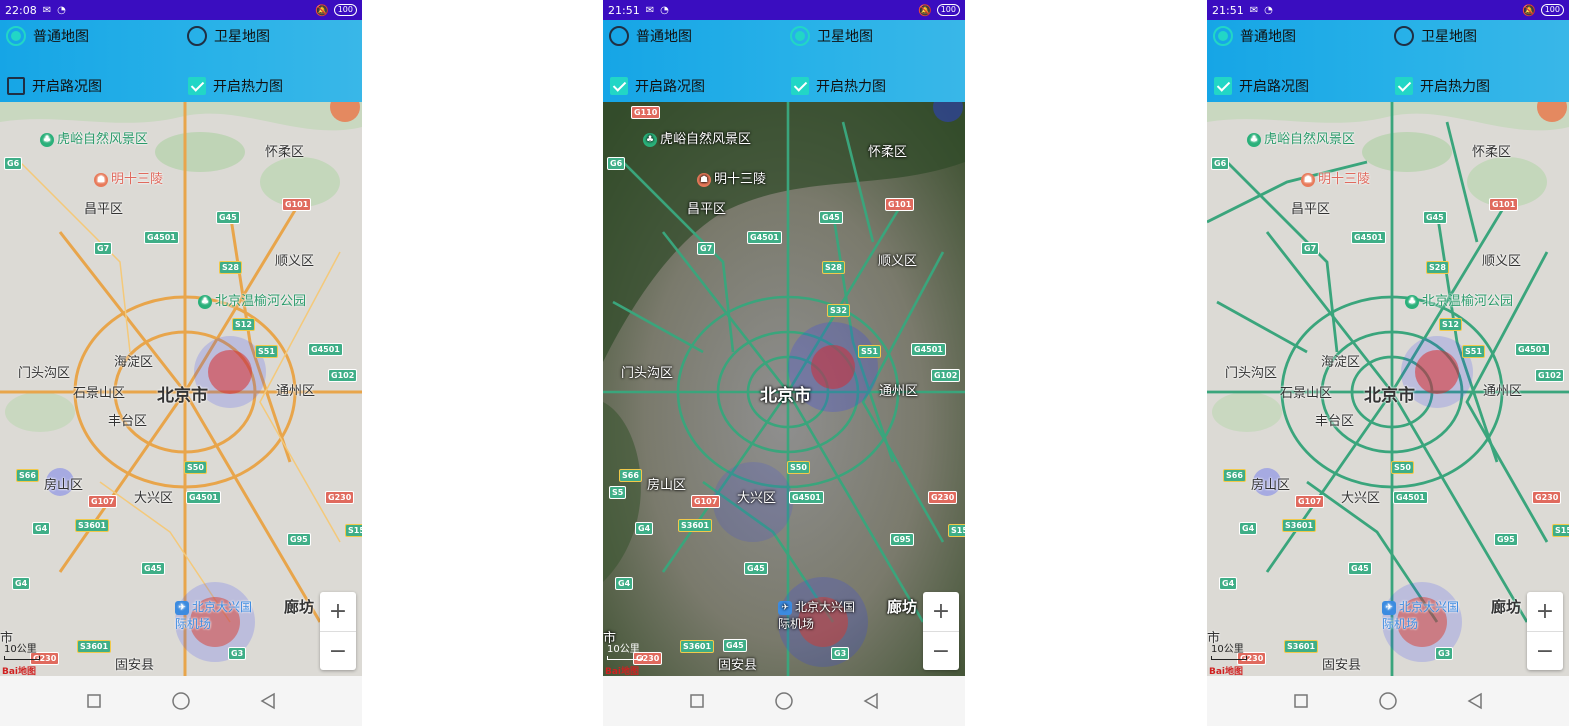 Image resolution: width=1572 pixels, height=726 pixels. I want to click on road-shield: S3601, so click(695, 525).